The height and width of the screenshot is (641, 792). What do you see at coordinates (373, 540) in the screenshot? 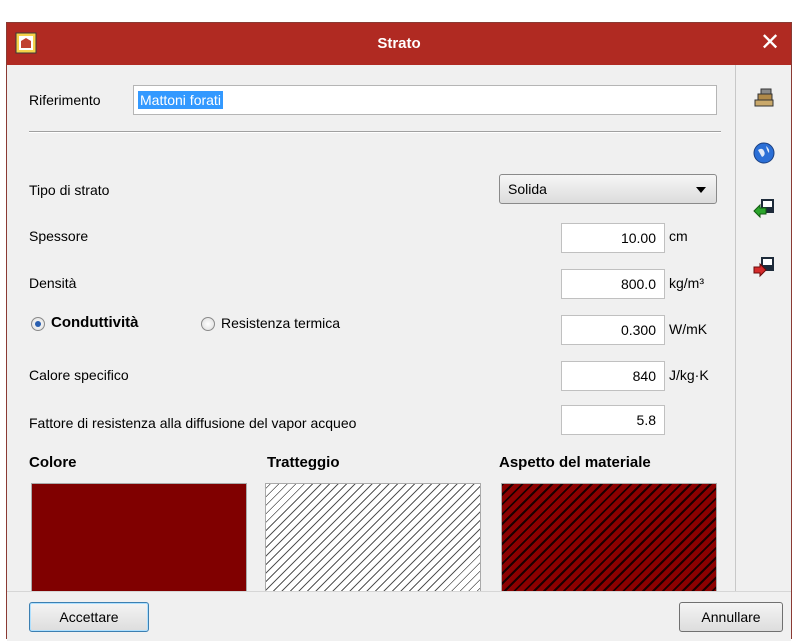
I see `hatch-swatch` at bounding box center [373, 540].